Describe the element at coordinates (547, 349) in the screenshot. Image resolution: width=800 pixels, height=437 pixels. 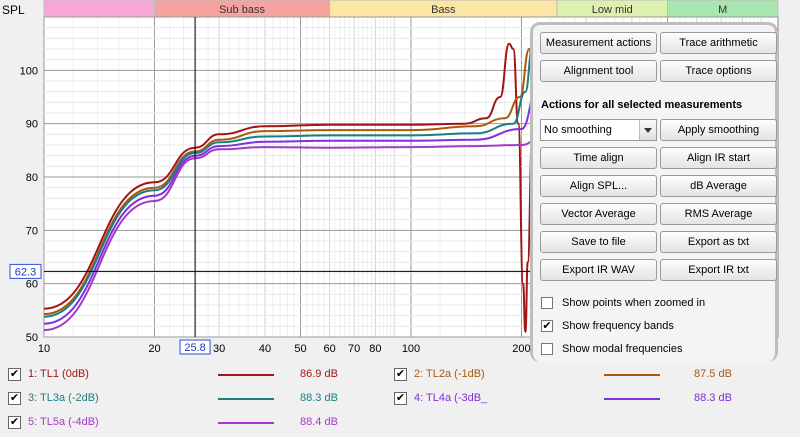
I see `show-modal-frequencies-checkbox` at that location.